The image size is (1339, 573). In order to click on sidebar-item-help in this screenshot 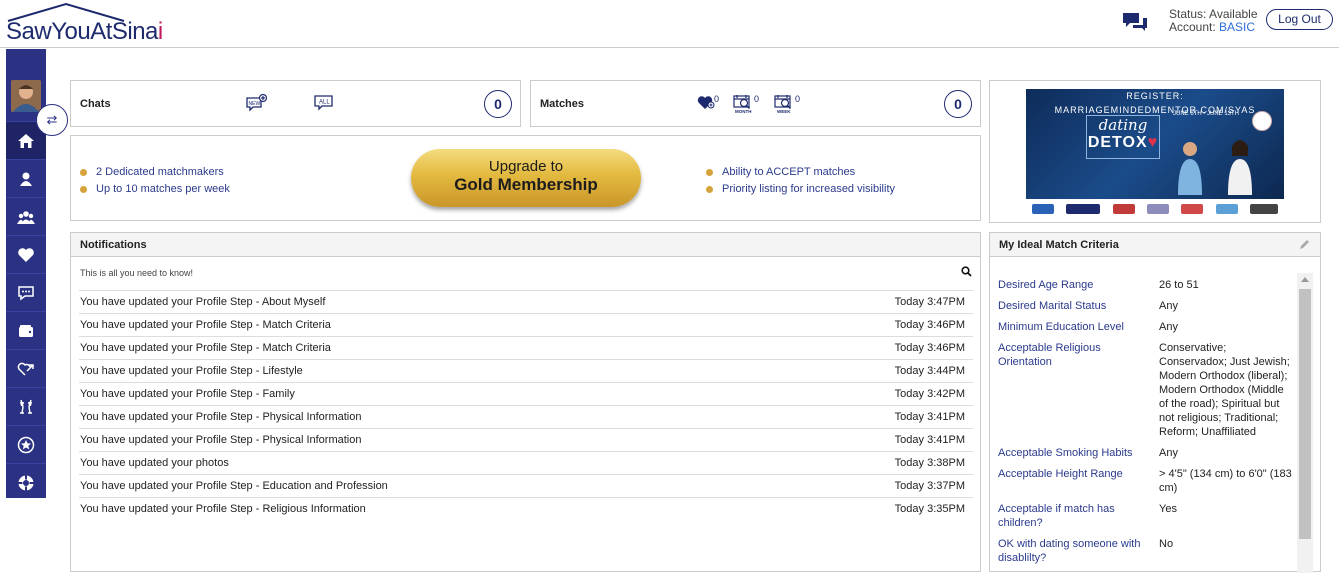, I will do `click(26, 482)`.